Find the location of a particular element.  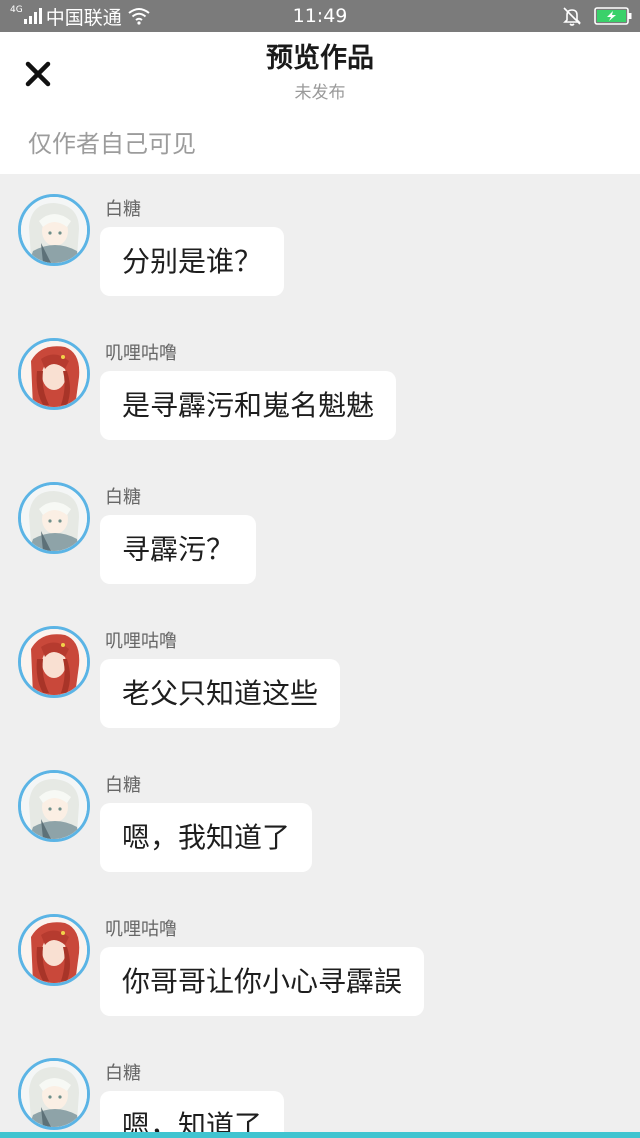

chat-message: 白糖 嗯，我知道了 is located at coordinates (320, 822).